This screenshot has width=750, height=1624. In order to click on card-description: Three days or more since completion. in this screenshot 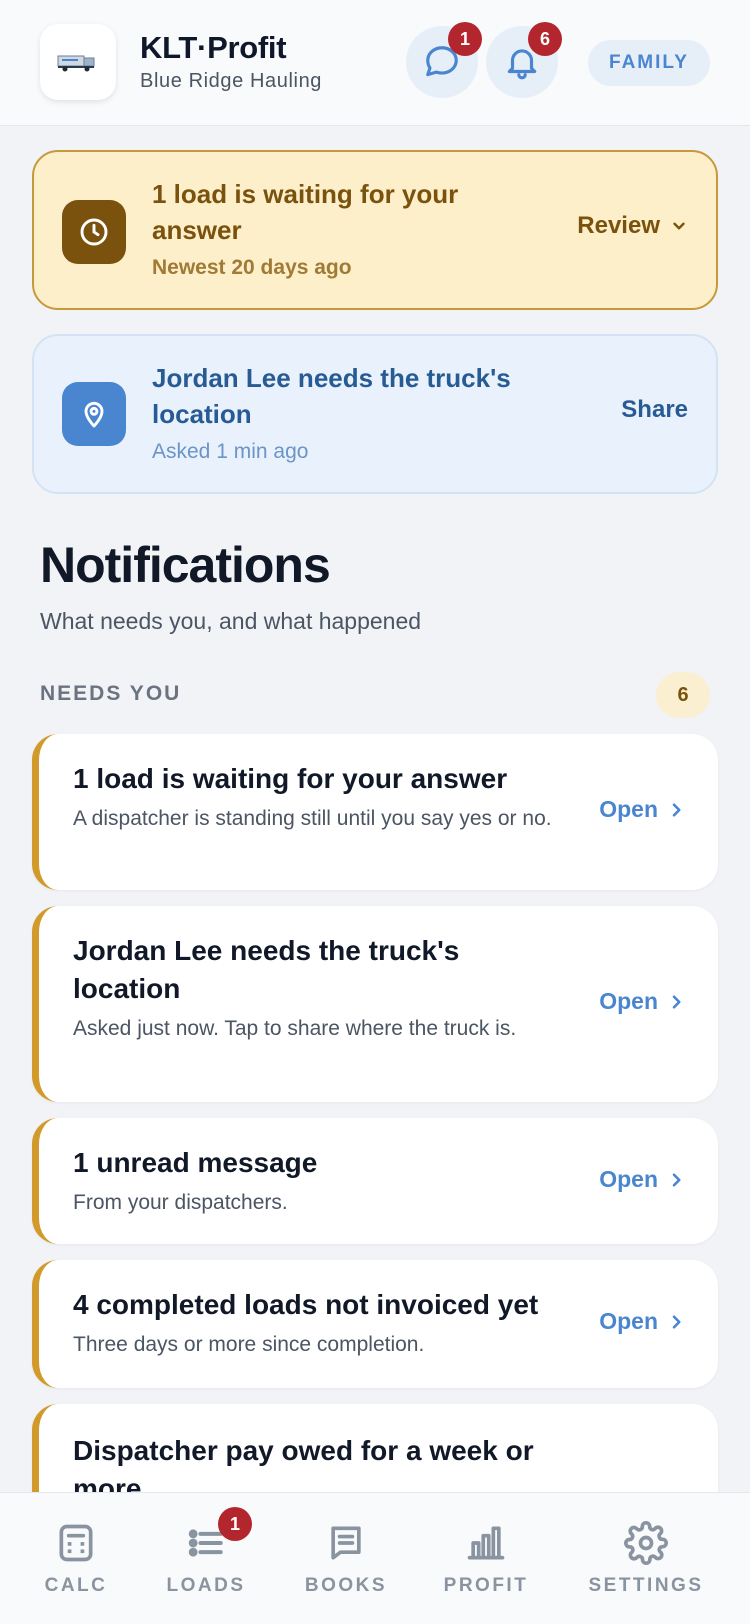, I will do `click(249, 1344)`.